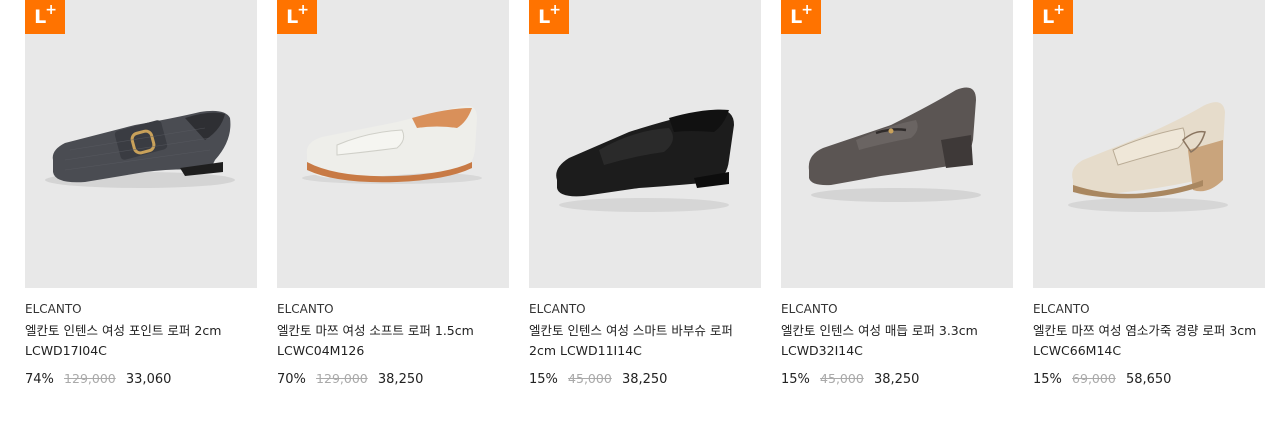 The width and height of the screenshot is (1279, 421). I want to click on original-price: 69,000, so click(1094, 378).